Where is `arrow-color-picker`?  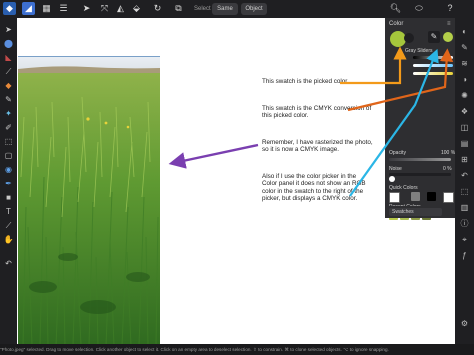 arrow-color-picker is located at coordinates (394, 122).